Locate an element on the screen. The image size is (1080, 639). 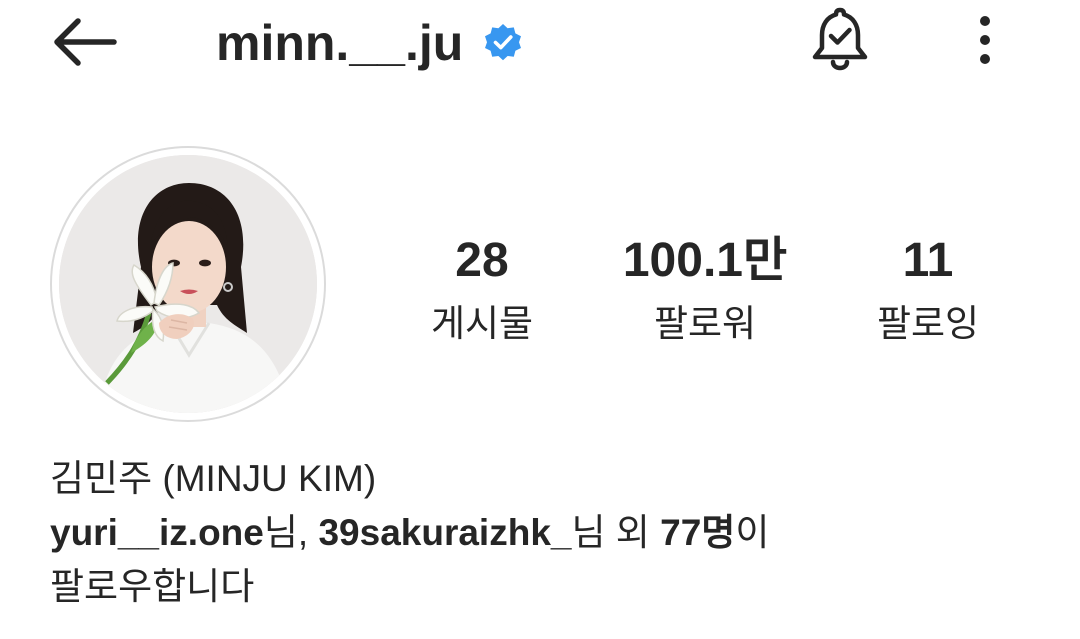
followed-by-user-1: yuri__iz.one is located at coordinates (157, 532).